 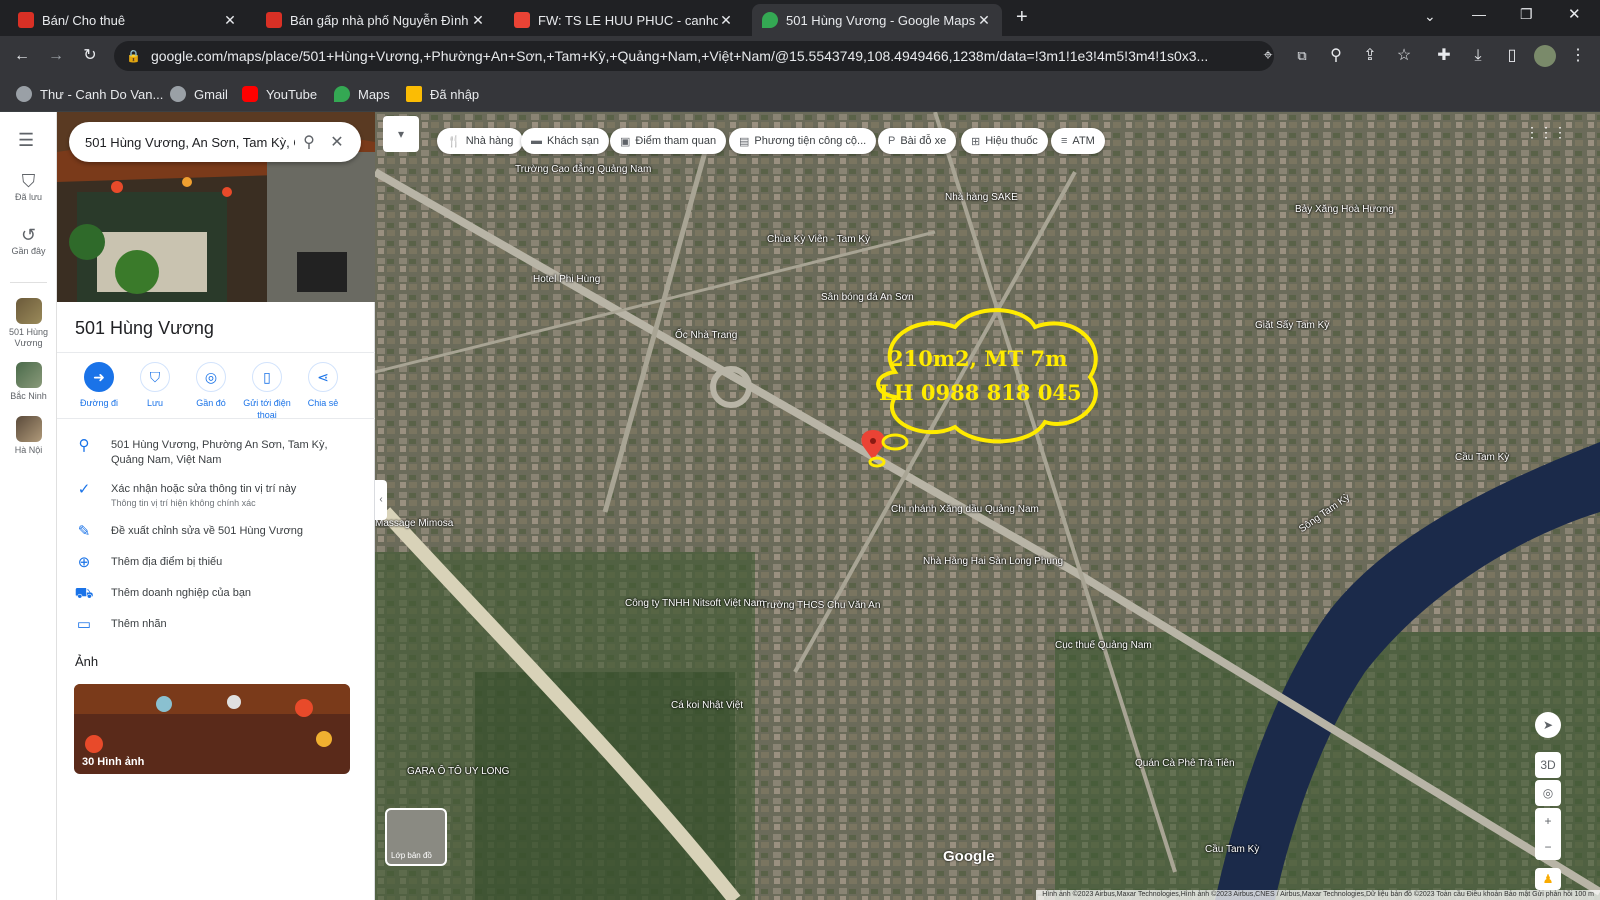 What do you see at coordinates (216, 562) in the screenshot?
I see `add-missing-place-row: ⊕ Thêm địa điểm bị thiếu` at bounding box center [216, 562].